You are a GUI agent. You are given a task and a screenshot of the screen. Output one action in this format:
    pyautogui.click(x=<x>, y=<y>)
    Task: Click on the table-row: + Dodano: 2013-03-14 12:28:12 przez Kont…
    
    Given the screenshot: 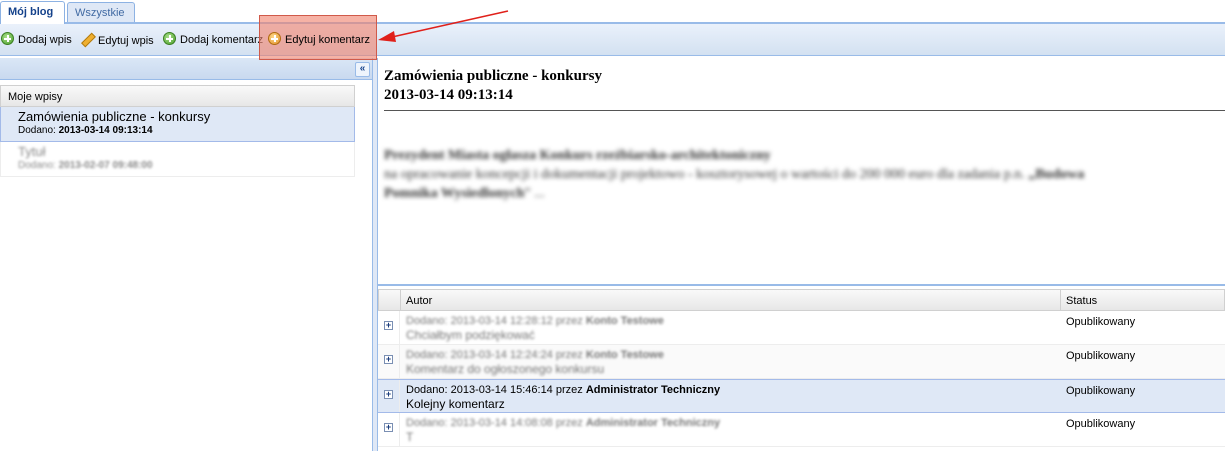 What is the action you would take?
    pyautogui.click(x=801, y=328)
    